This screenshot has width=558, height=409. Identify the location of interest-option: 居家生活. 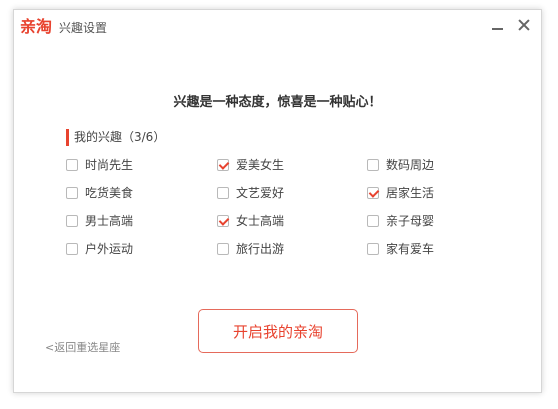
(400, 193).